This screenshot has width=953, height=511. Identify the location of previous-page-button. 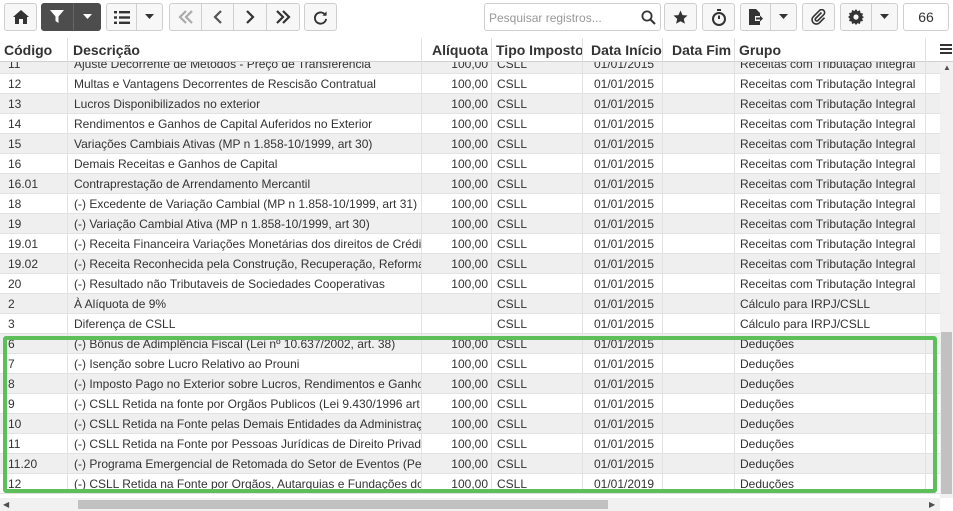
(217, 17).